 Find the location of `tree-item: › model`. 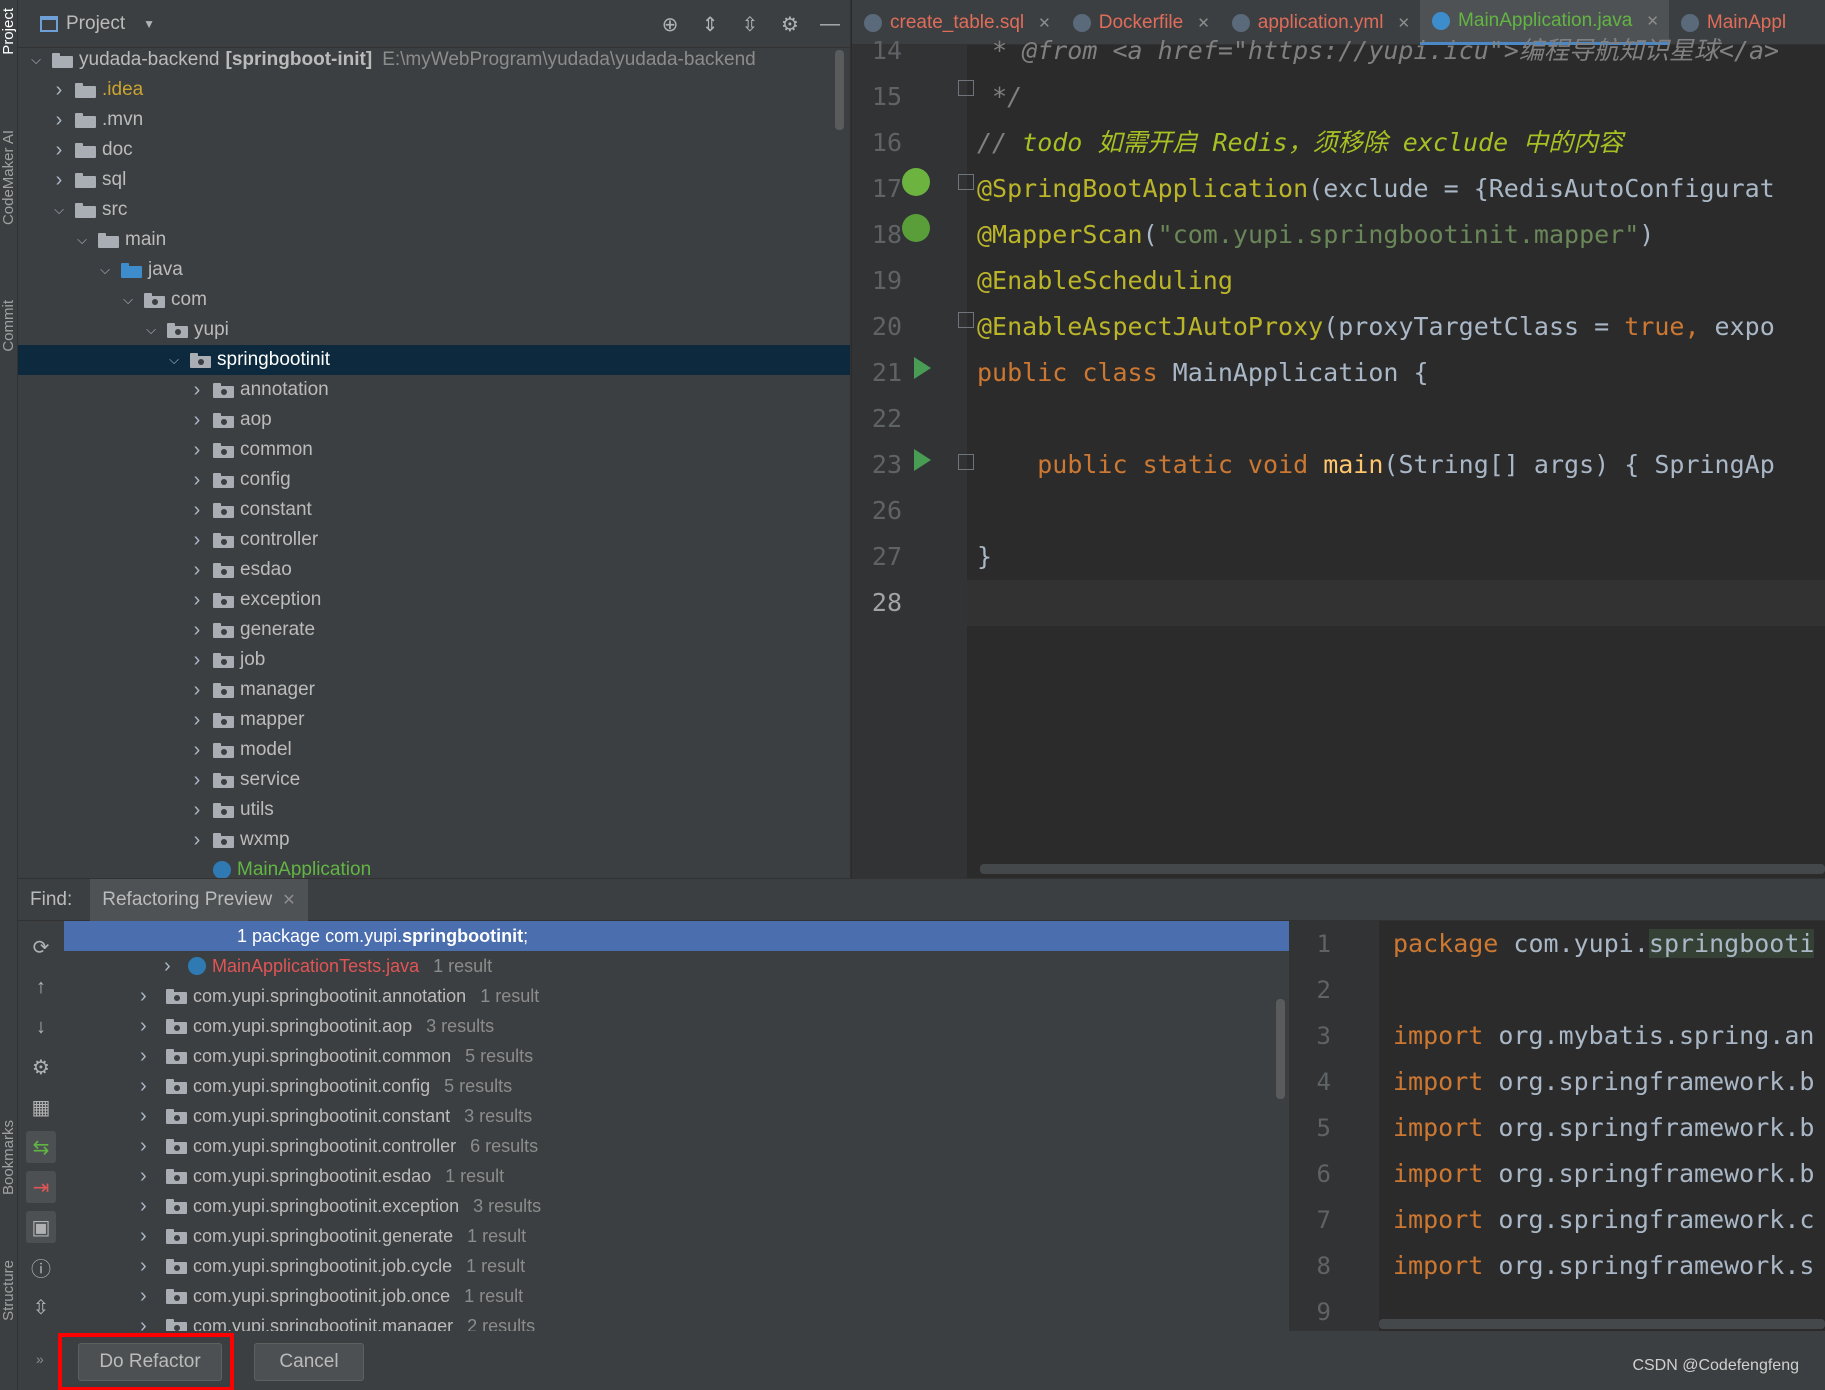

tree-item: › model is located at coordinates (434, 750).